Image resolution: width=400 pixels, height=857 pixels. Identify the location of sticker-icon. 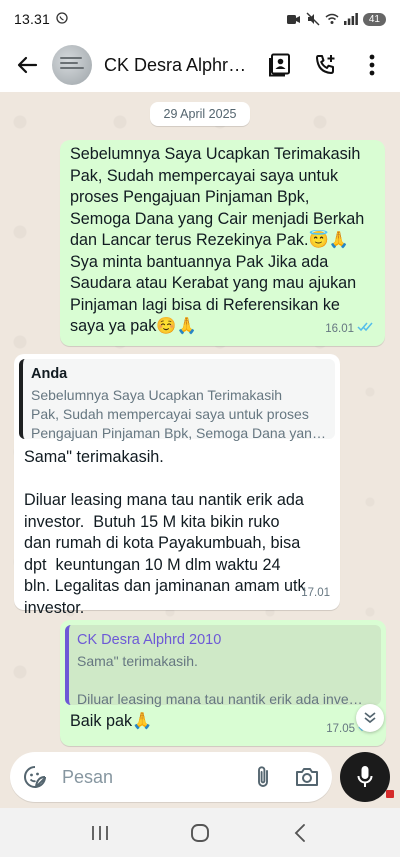
(35, 777).